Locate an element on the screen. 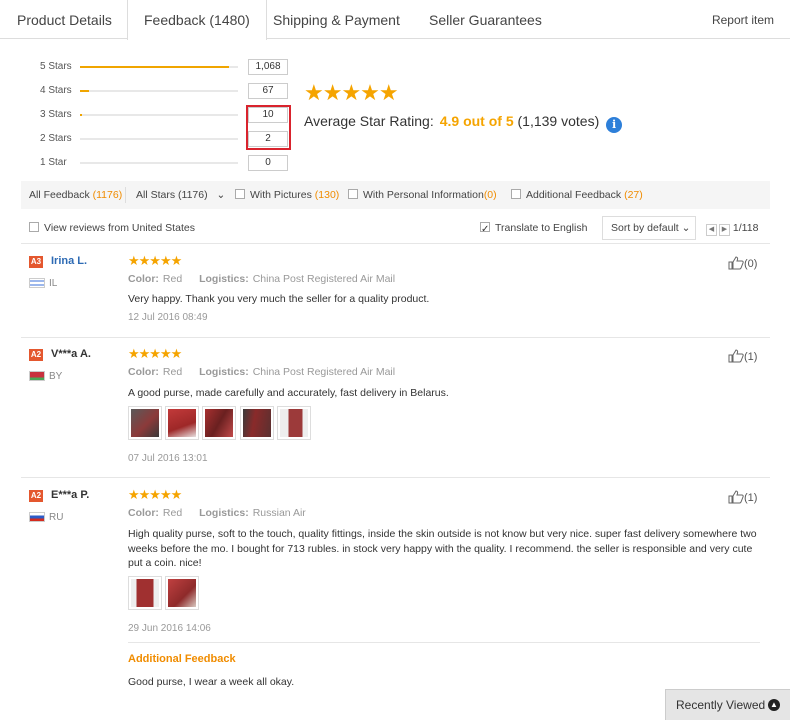  tab-product-details: Product Details is located at coordinates (64, 19).